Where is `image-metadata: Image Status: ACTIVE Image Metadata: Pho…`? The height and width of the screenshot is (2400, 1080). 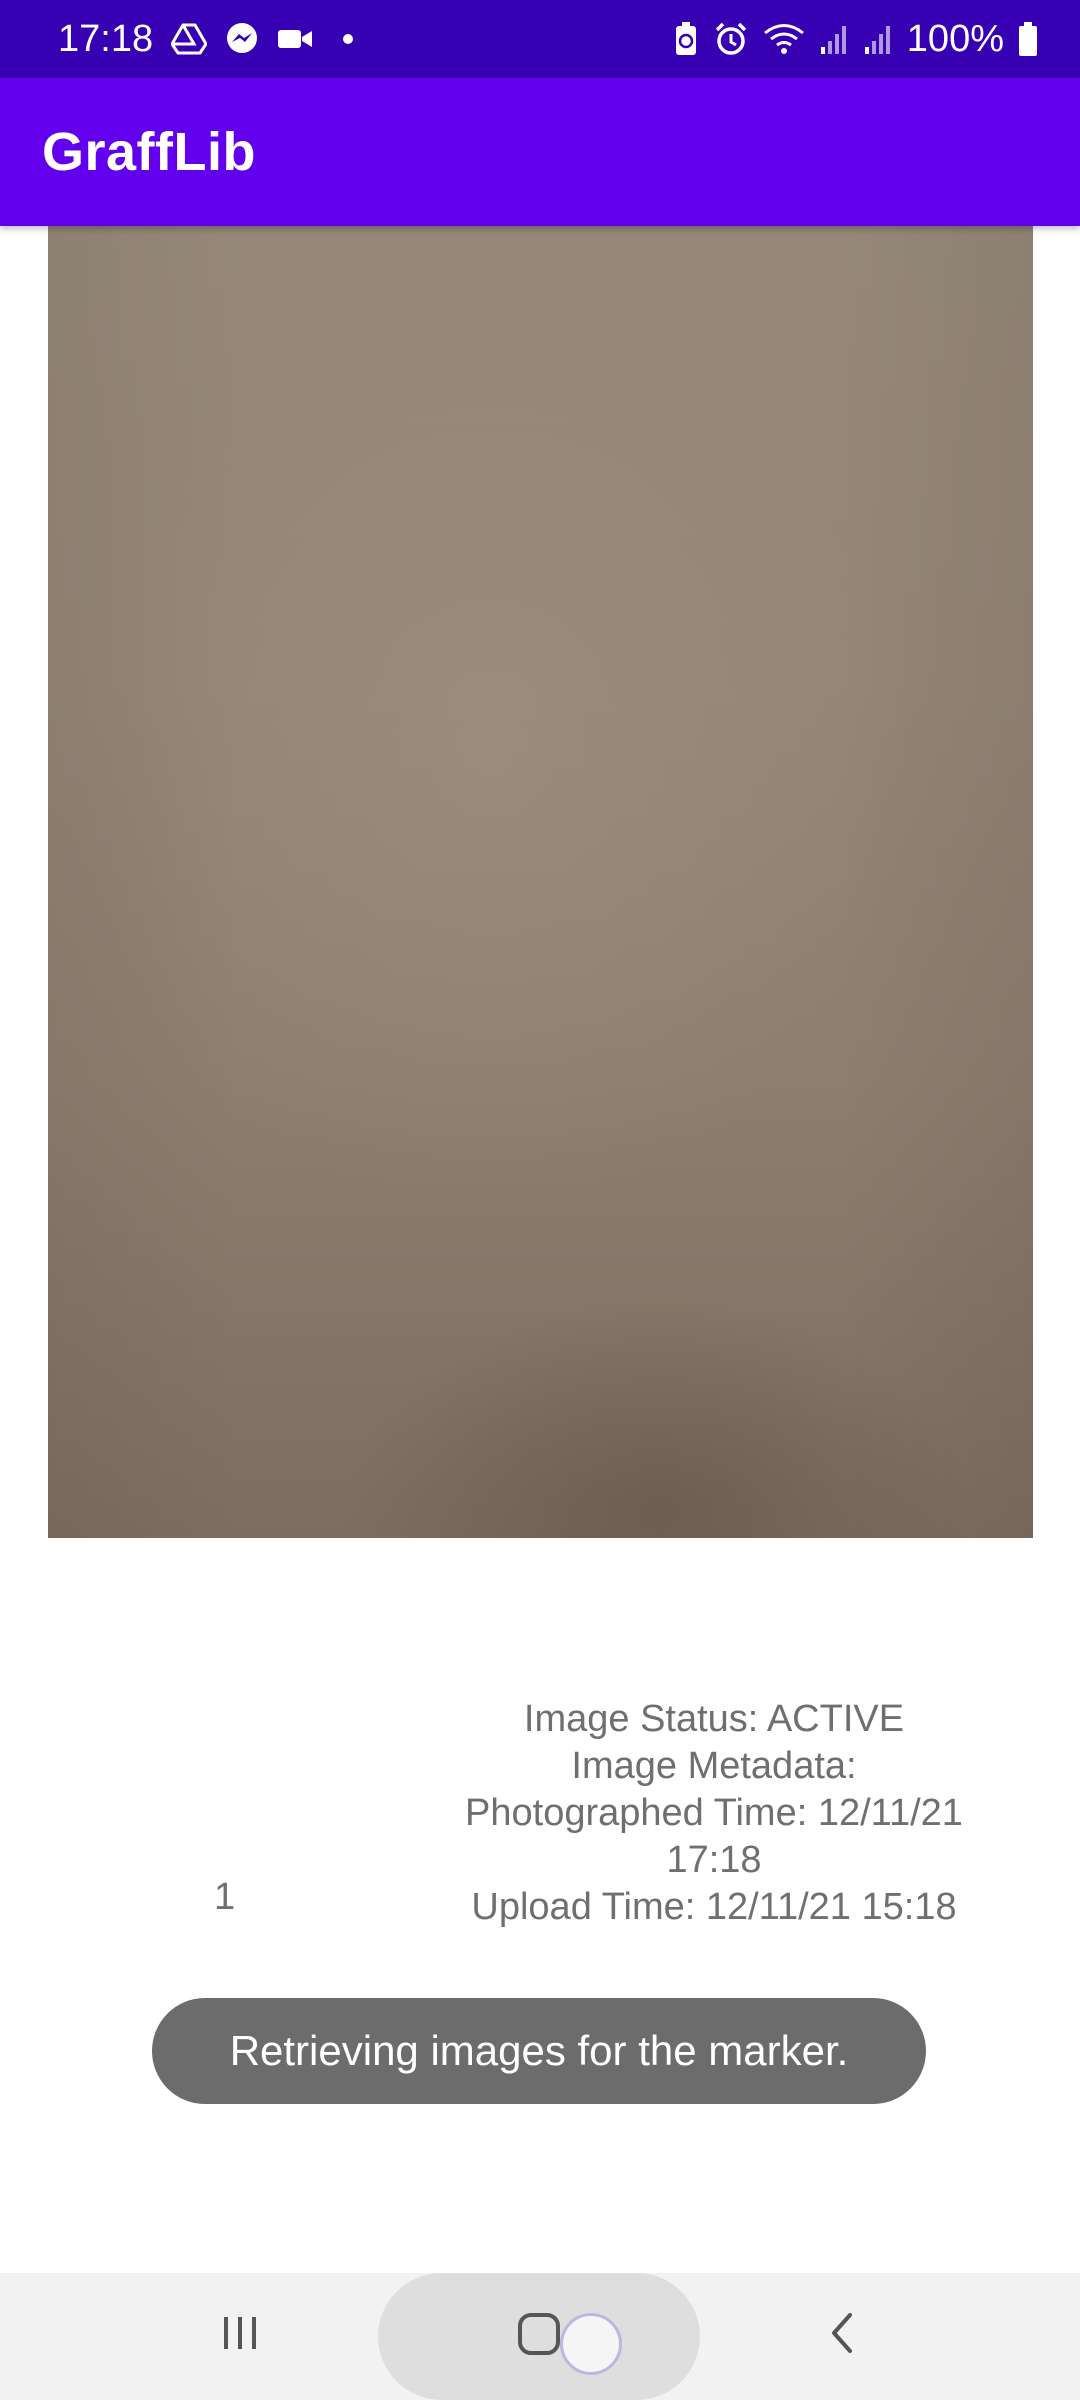 image-metadata: Image Status: ACTIVE Image Metadata: Pho… is located at coordinates (714, 1813).